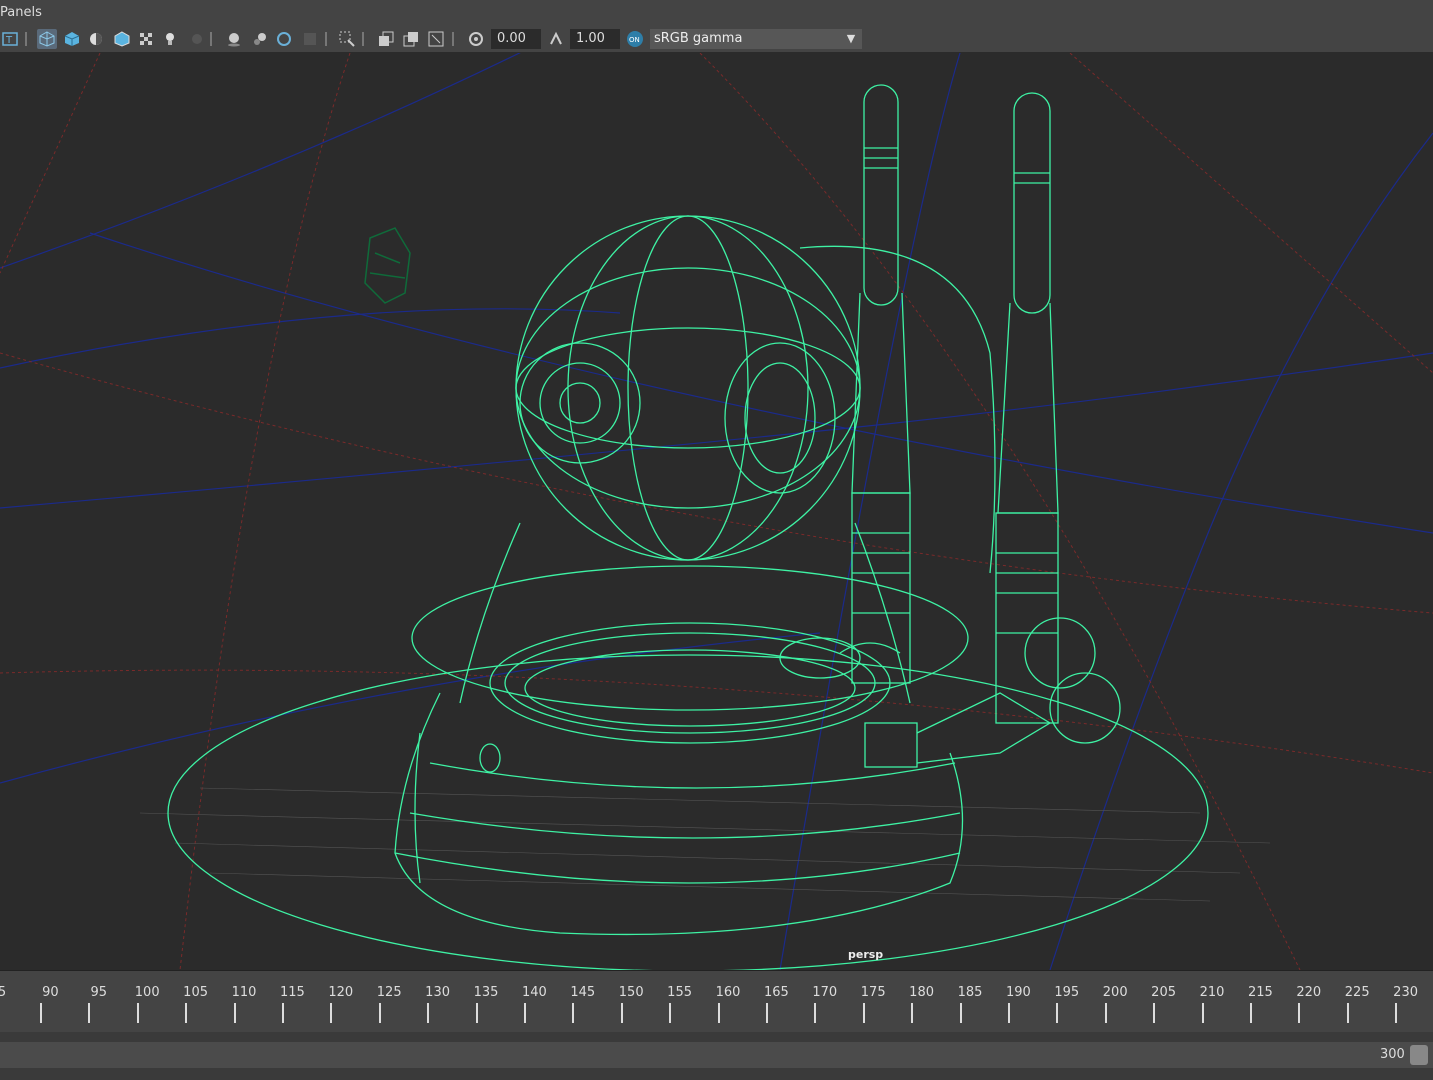 The image size is (1433, 1080). Describe the element at coordinates (1357, 992) in the screenshot. I see `timeline-frame-label: 225` at that location.